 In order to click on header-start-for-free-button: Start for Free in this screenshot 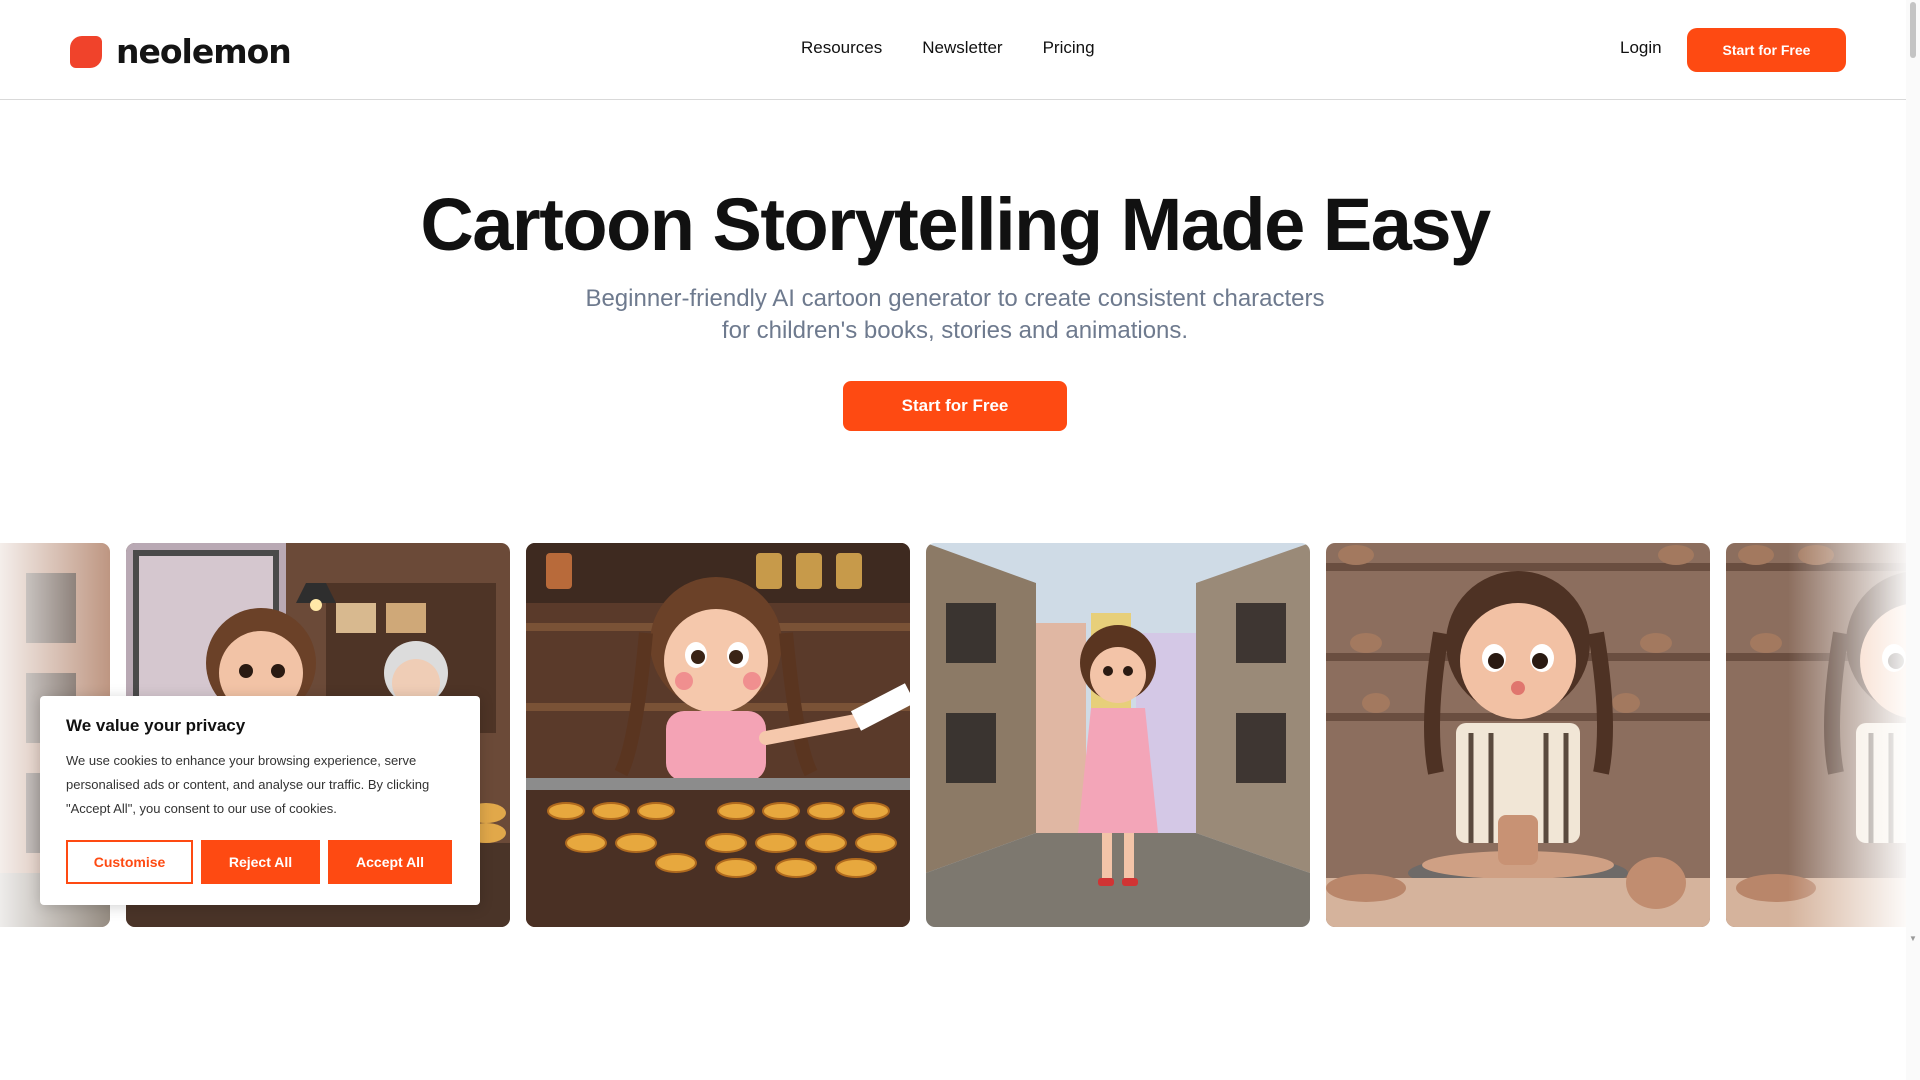, I will do `click(1766, 50)`.